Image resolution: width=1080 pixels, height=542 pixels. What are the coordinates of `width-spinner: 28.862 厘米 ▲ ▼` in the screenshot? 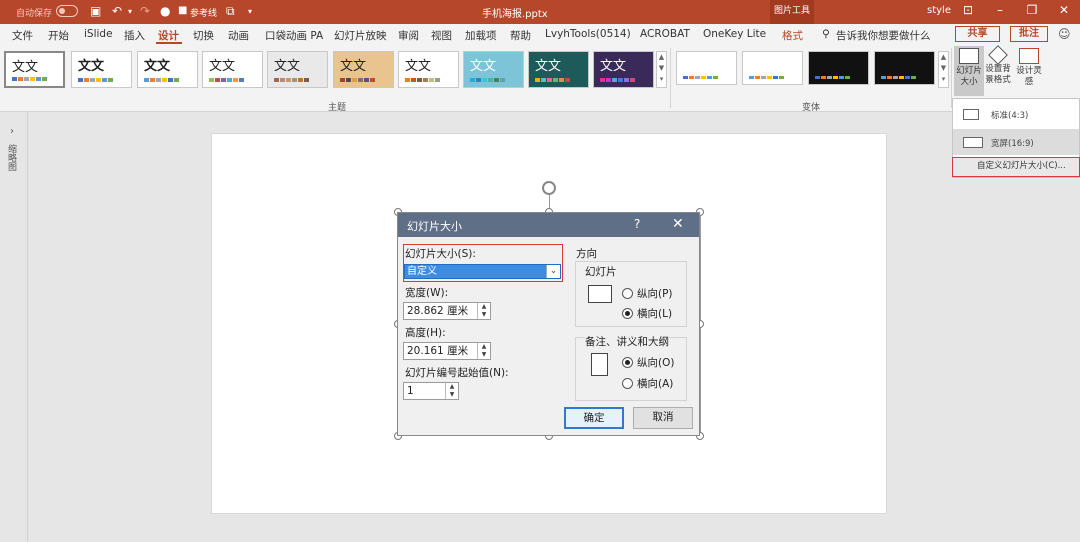 It's located at (447, 311).